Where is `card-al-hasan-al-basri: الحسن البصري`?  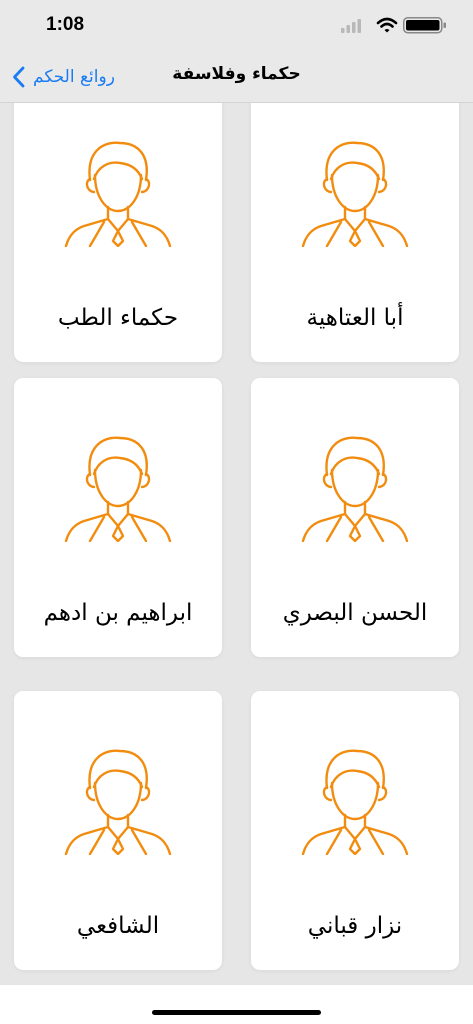
card-al-hasan-al-basri: الحسن البصري is located at coordinates (355, 517).